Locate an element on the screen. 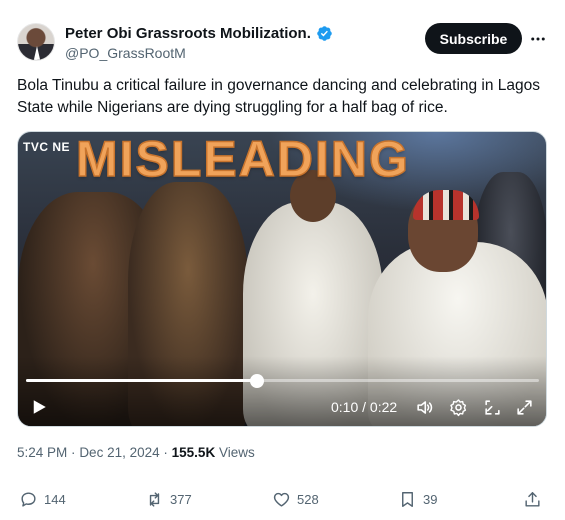 This screenshot has height=520, width=565. action-bar: 144 377 528 39 is located at coordinates (282, 501).